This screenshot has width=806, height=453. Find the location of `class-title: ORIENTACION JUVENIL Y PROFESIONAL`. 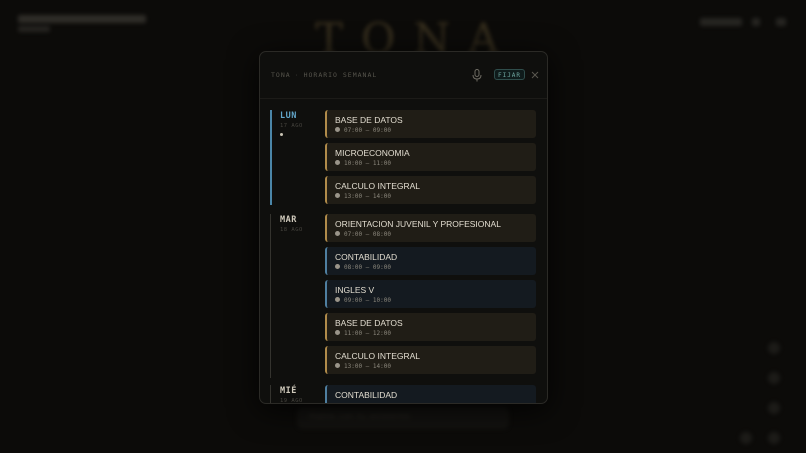

class-title: ORIENTACION JUVENIL Y PROFESIONAL is located at coordinates (418, 224).